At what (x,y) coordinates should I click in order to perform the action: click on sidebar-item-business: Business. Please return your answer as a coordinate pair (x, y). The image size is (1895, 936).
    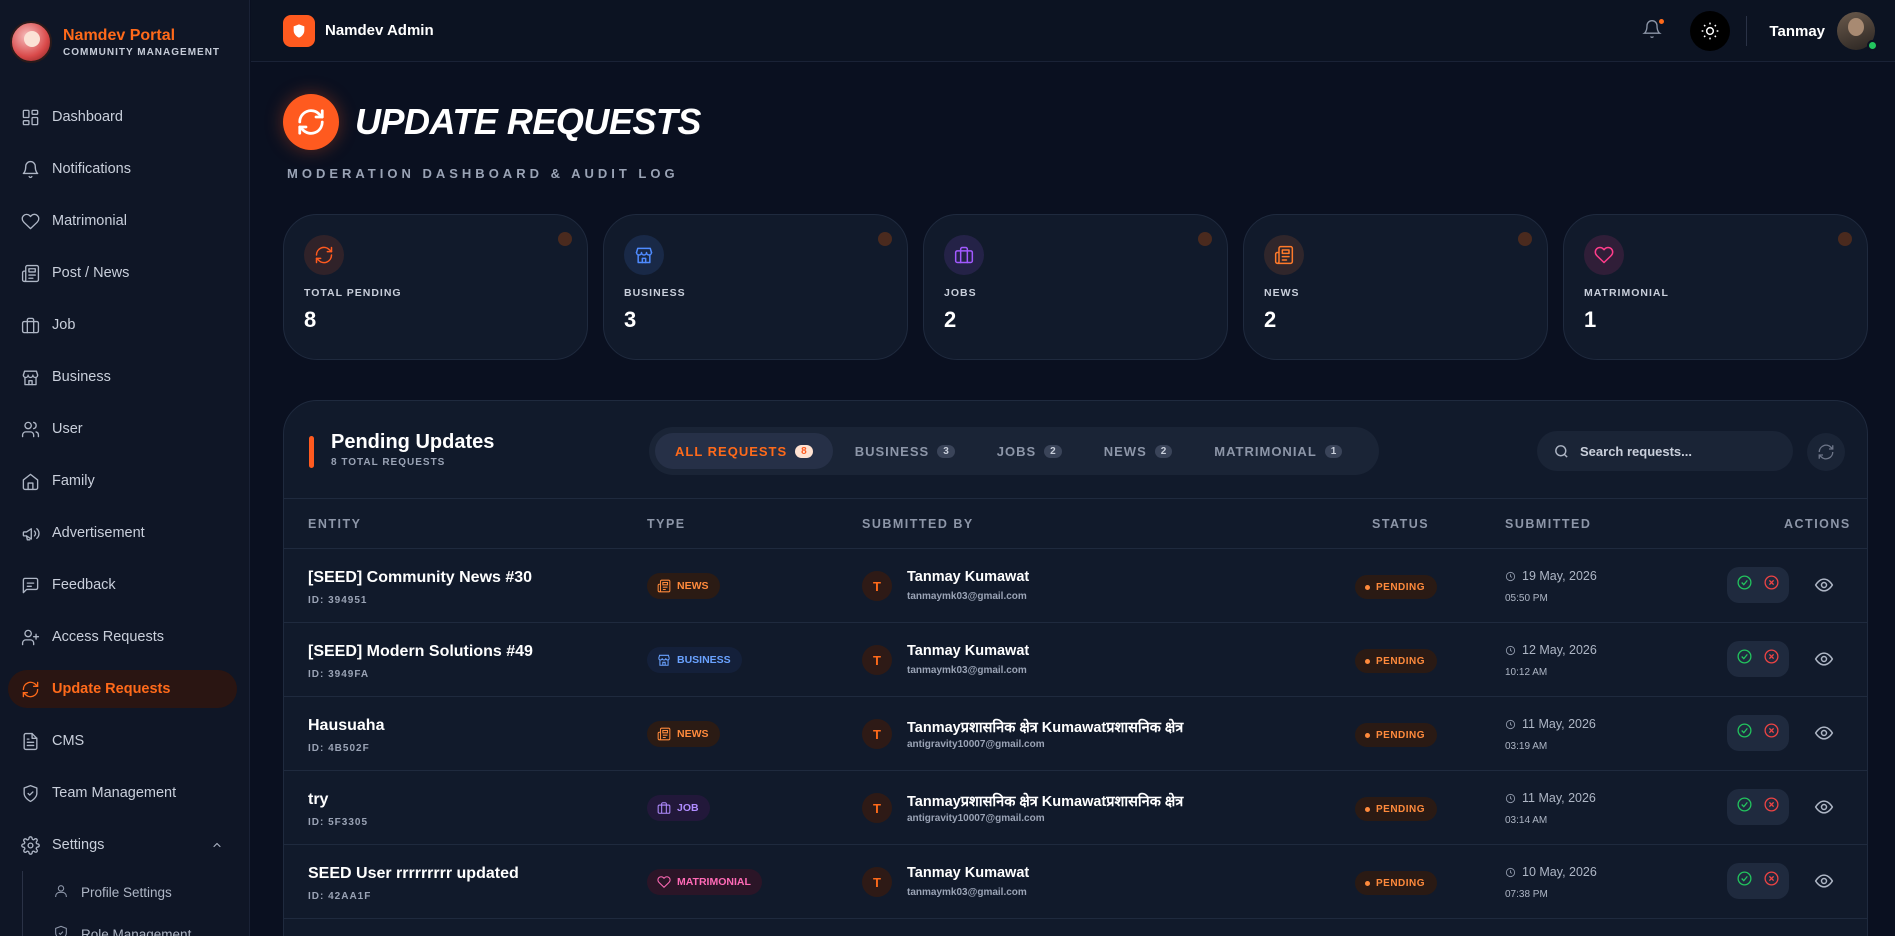
    Looking at the image, I should click on (124, 377).